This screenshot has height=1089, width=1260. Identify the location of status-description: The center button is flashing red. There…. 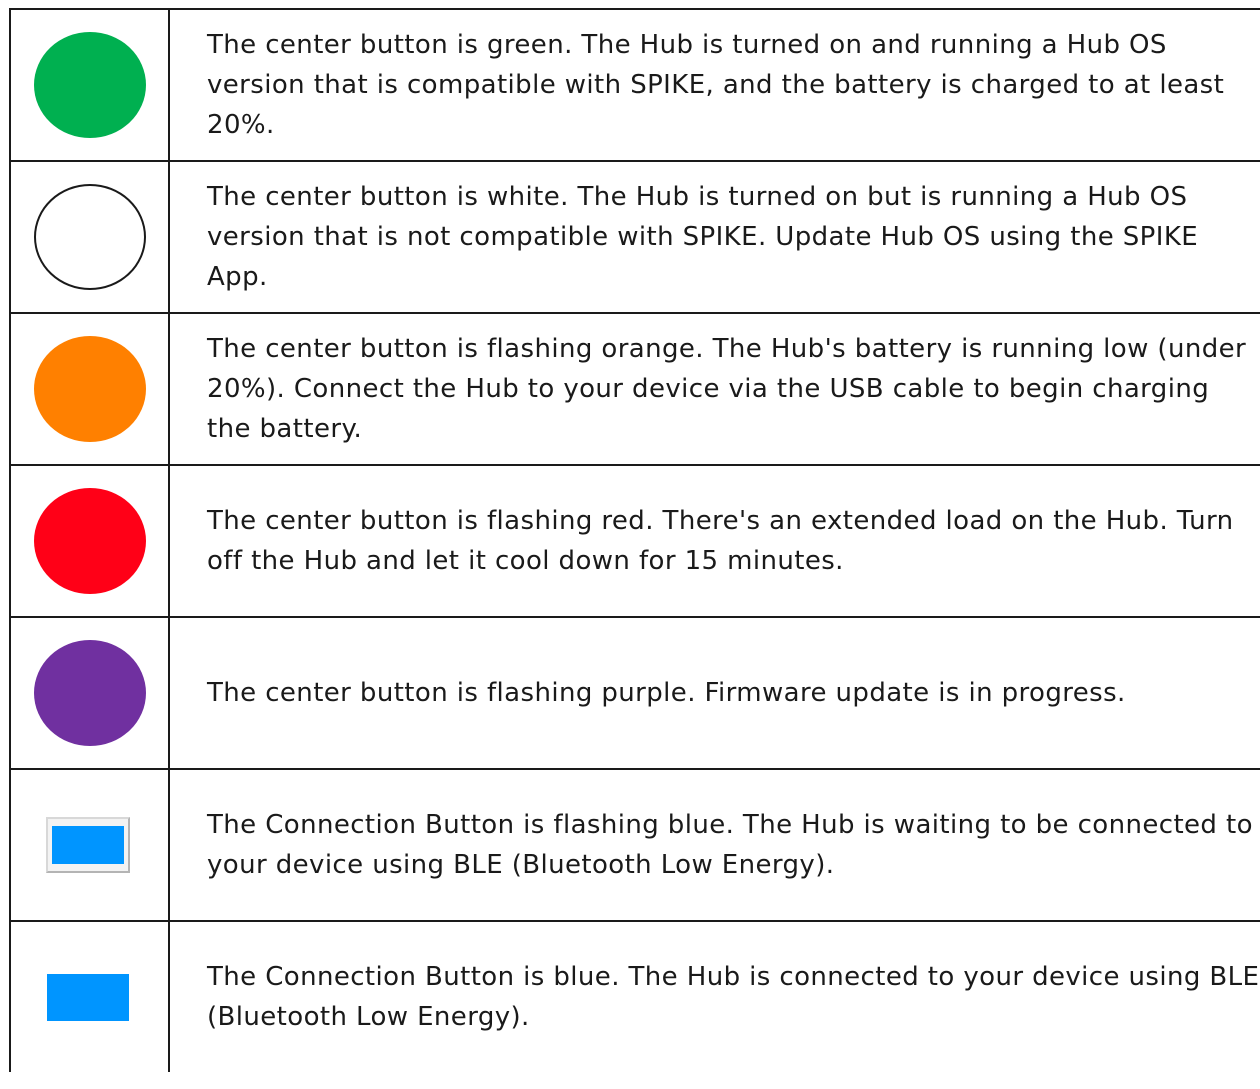
(714, 541).